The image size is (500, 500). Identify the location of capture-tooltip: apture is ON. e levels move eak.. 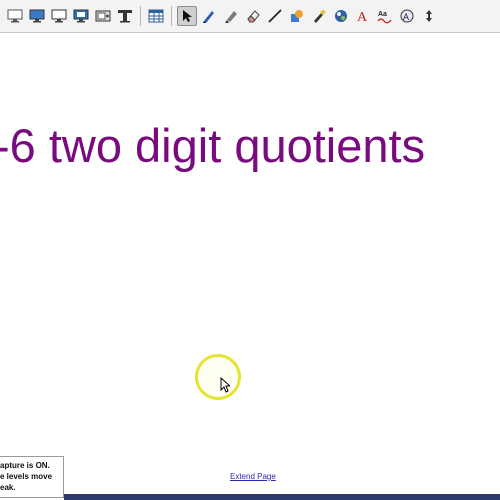
(32, 477).